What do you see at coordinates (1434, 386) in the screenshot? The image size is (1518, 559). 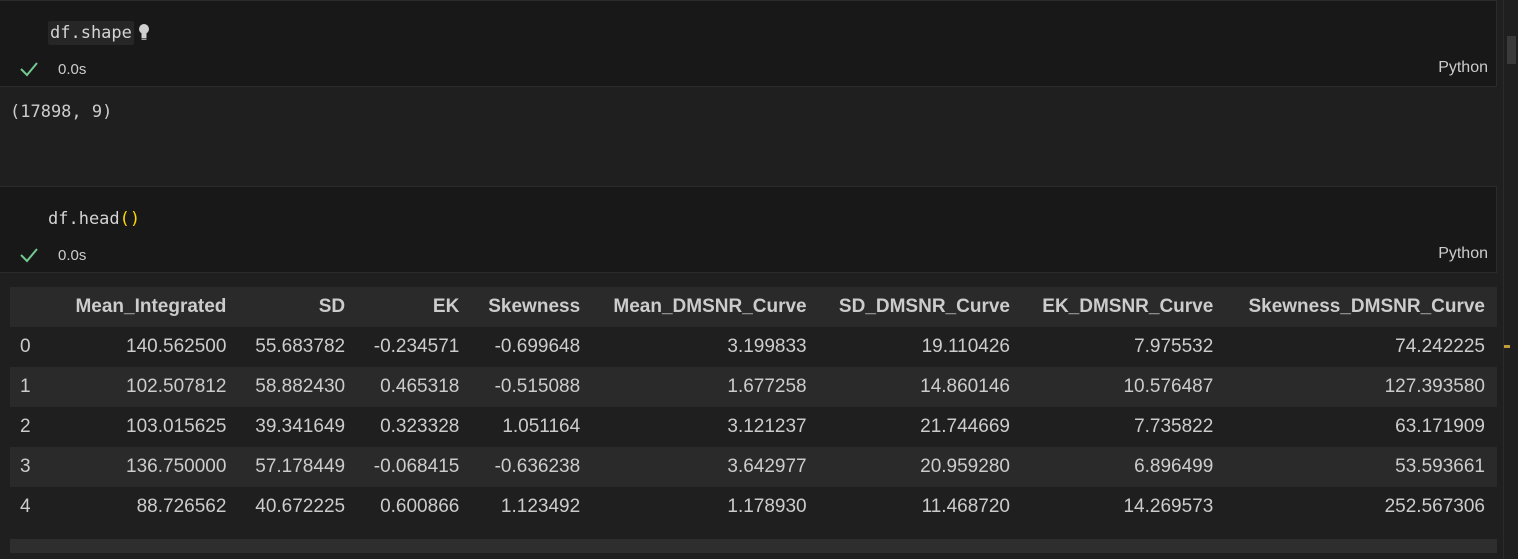 I see `table-cell: 127.393580` at bounding box center [1434, 386].